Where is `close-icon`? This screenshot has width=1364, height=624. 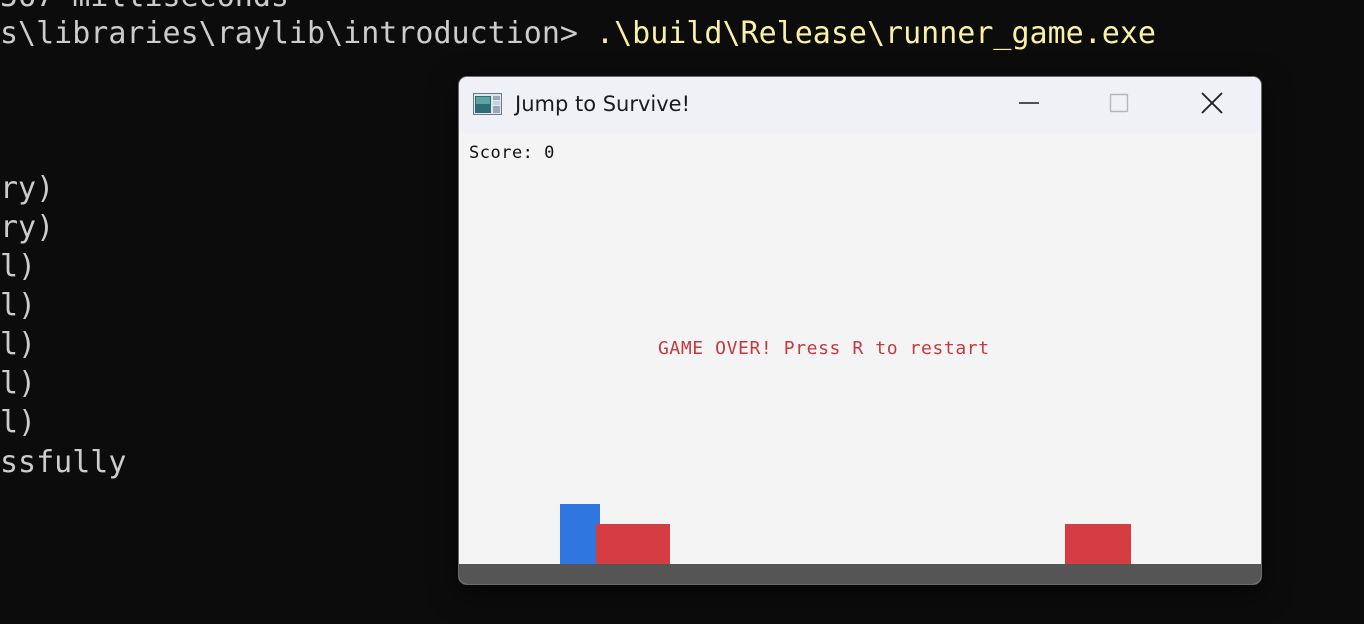
close-icon is located at coordinates (1212, 105).